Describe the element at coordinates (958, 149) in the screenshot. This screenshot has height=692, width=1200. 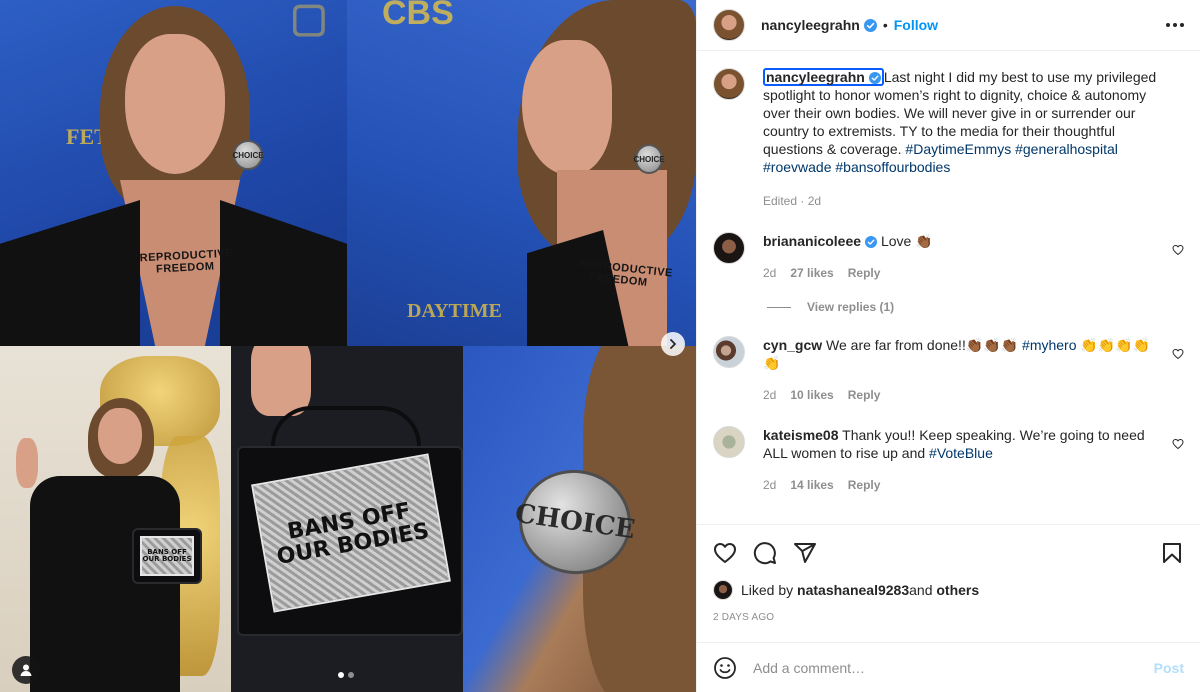
I see `hashtag-link: #DaytimeEmmys` at that location.